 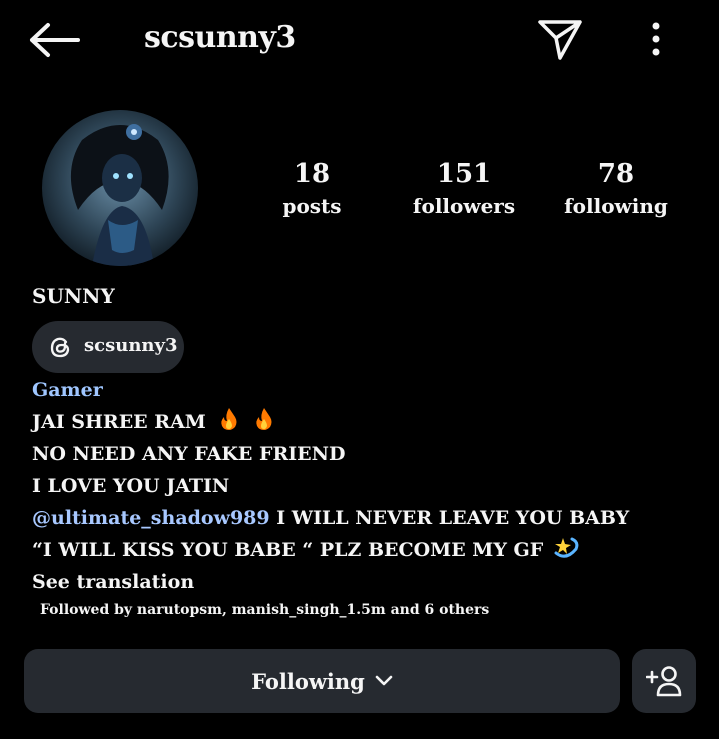 I want to click on profile-username: scsunny3, so click(x=220, y=37).